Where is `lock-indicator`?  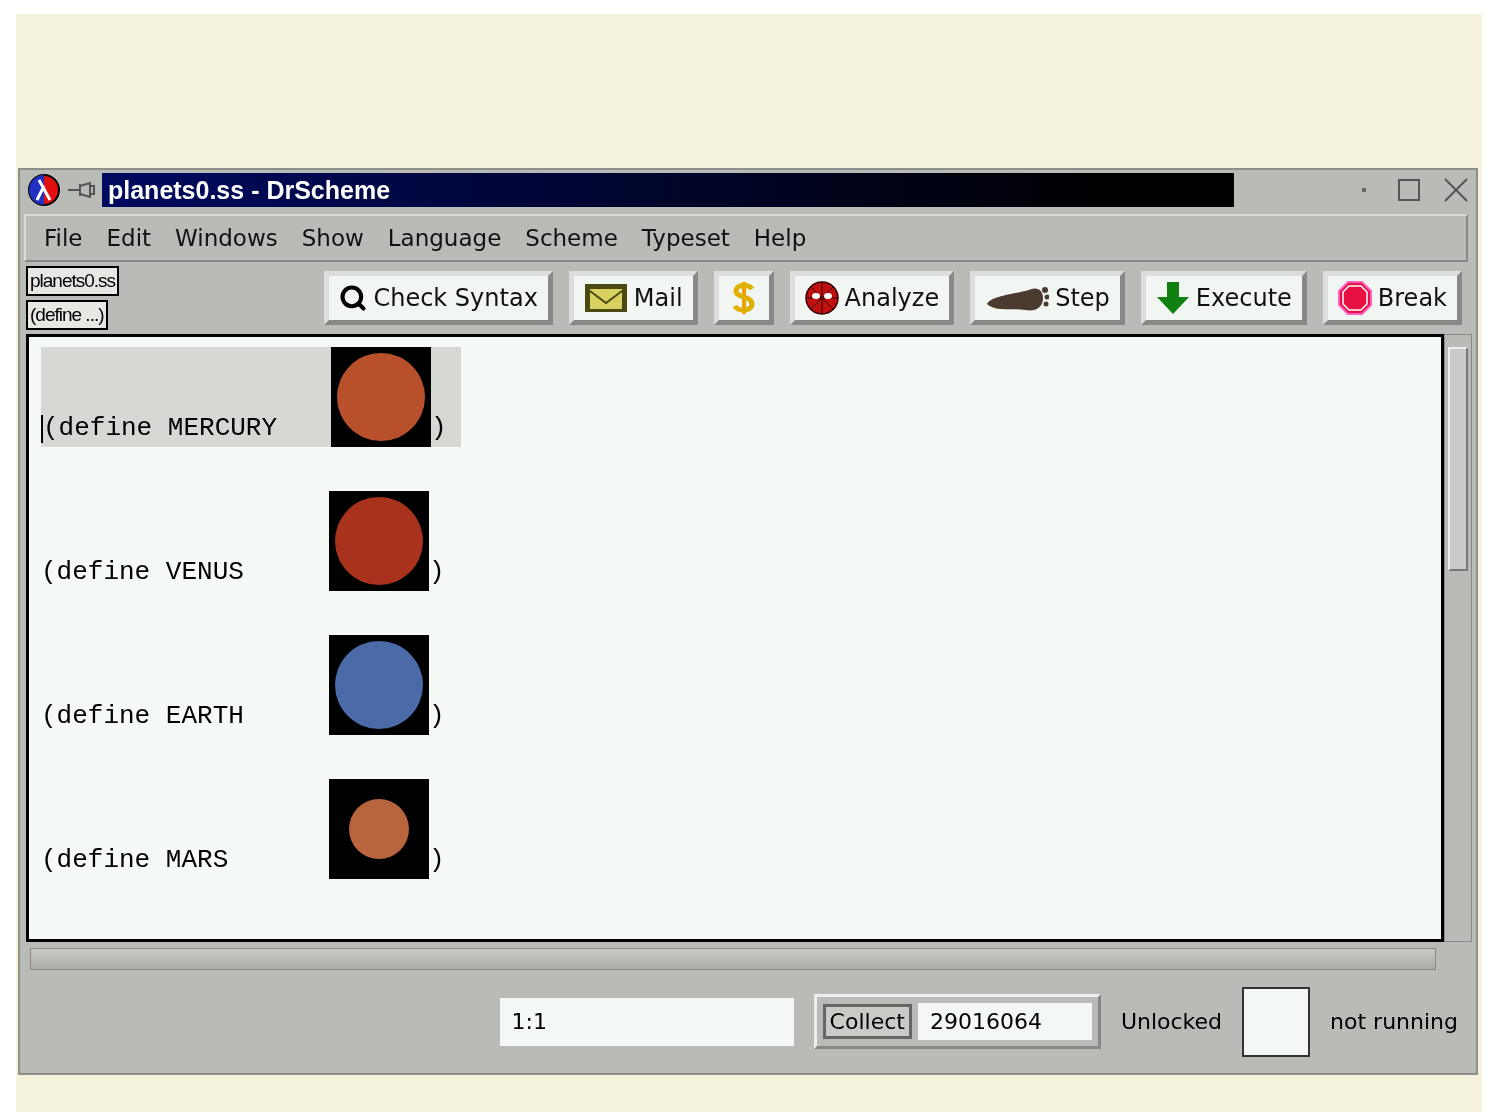 lock-indicator is located at coordinates (1276, 1021).